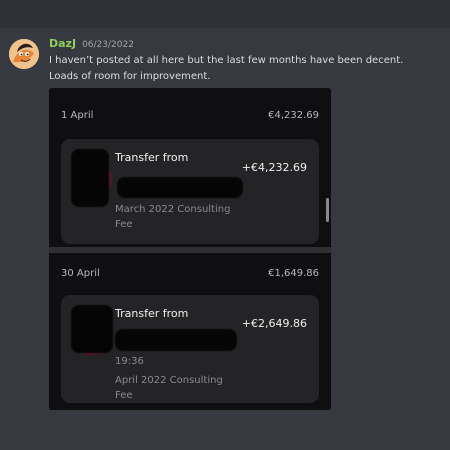 This screenshot has height=450, width=450. What do you see at coordinates (179, 388) in the screenshot?
I see `transaction-description: April 2022 Consulting Fee` at bounding box center [179, 388].